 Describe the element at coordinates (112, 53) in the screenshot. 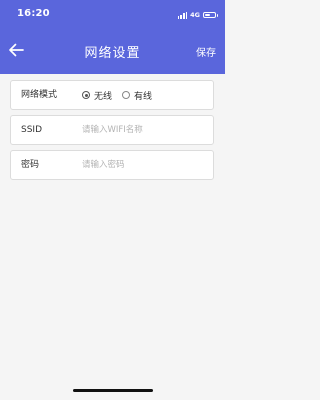

I see `page-title: 网络设置` at that location.